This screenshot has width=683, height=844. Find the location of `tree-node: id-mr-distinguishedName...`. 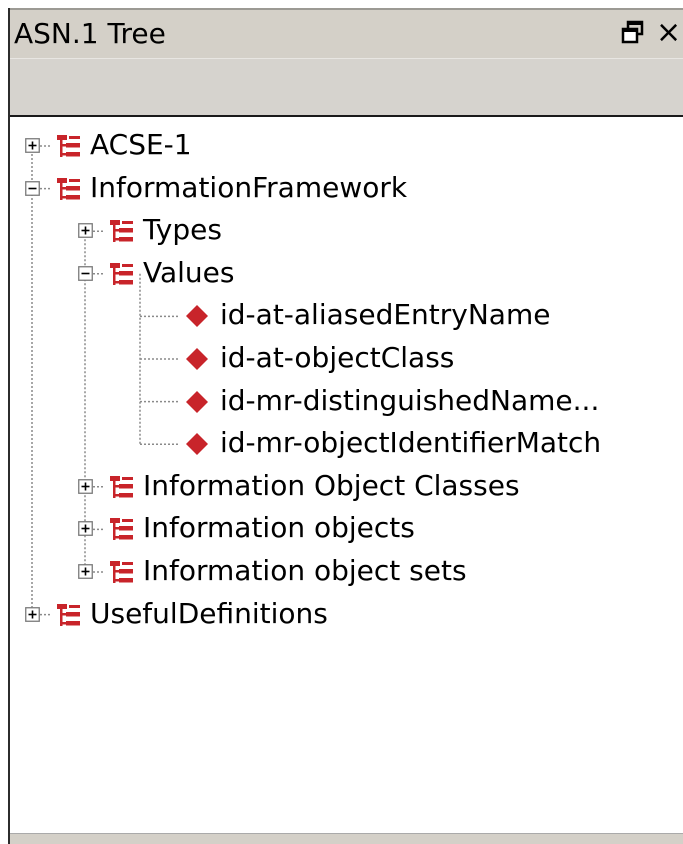

tree-node: id-mr-distinguishedName... is located at coordinates (346, 402).